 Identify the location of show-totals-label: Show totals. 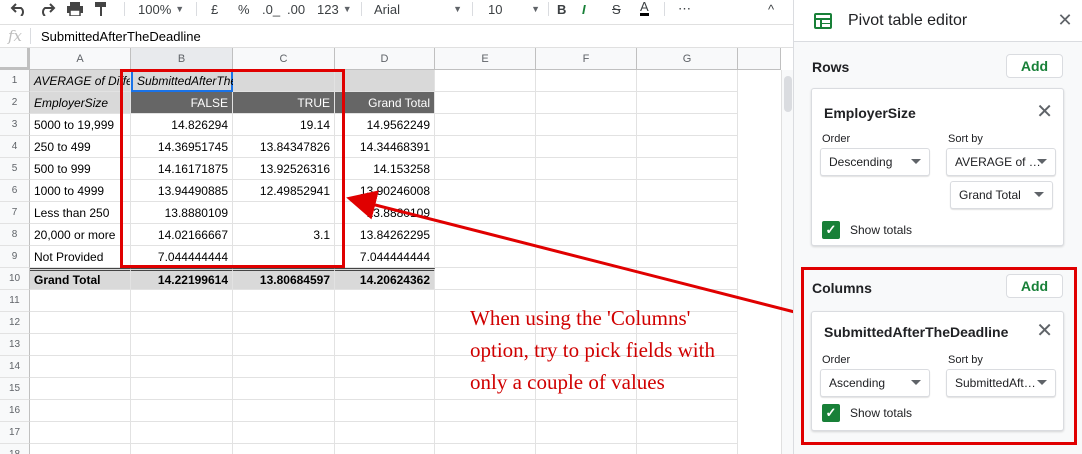
(881, 230).